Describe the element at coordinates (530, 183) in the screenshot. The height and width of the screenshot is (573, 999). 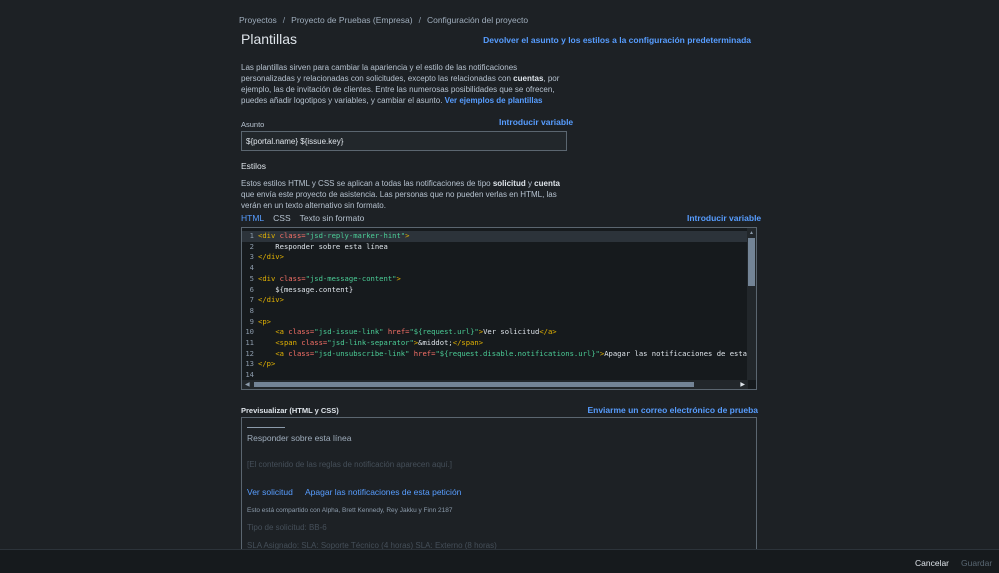
I see `styles-desc-part2: y` at that location.